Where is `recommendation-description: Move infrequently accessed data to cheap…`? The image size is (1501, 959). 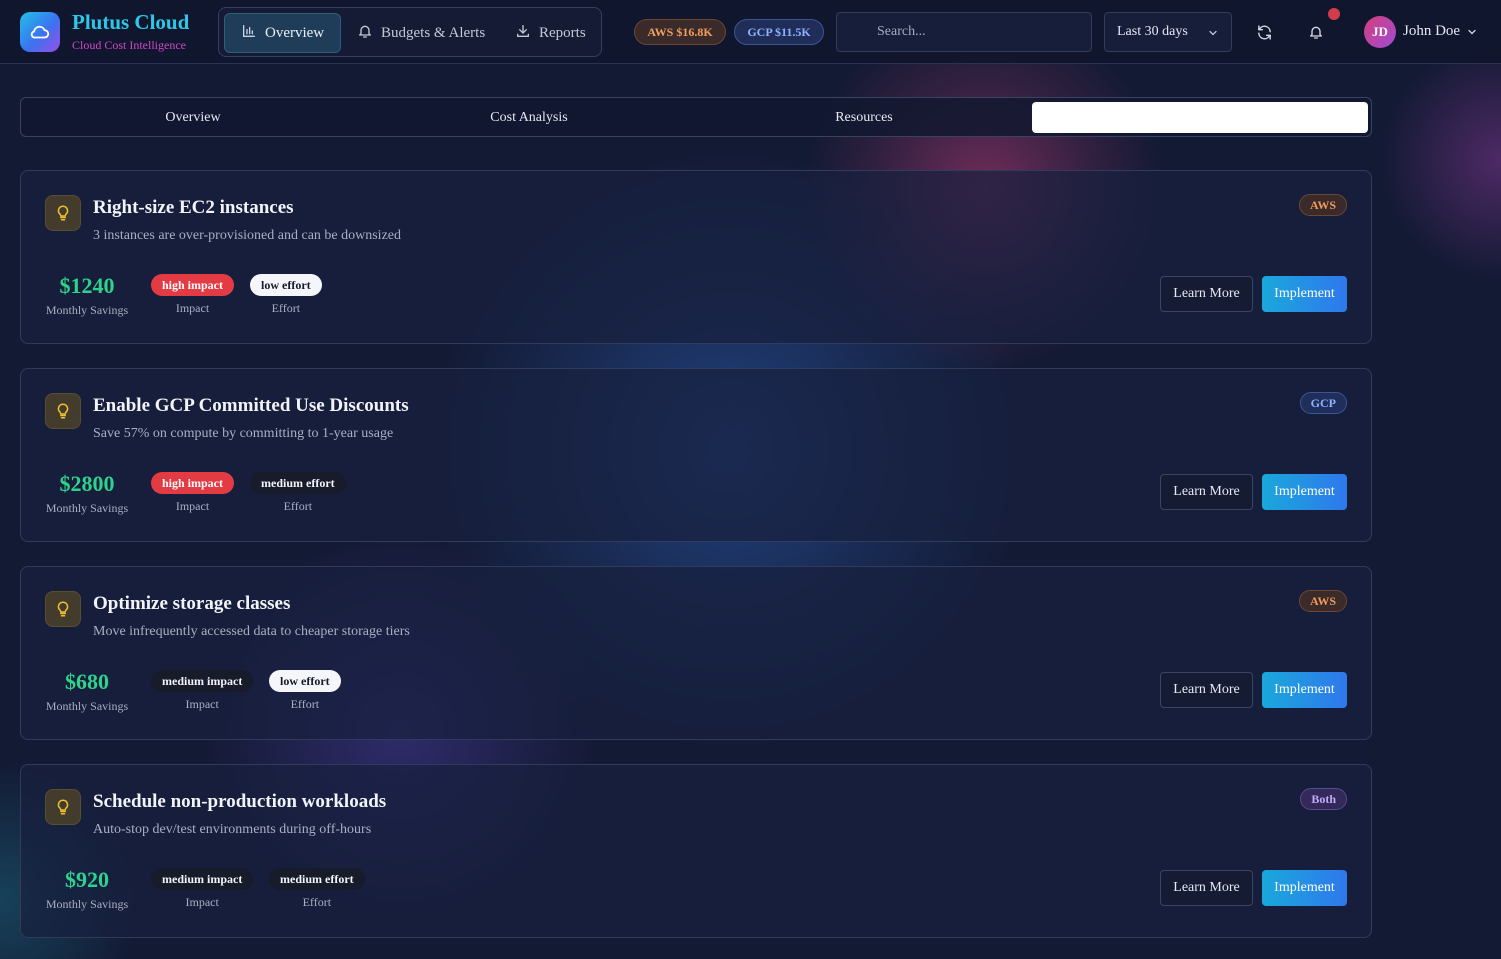
recommendation-description: Move infrequently accessed data to cheap… is located at coordinates (251, 631).